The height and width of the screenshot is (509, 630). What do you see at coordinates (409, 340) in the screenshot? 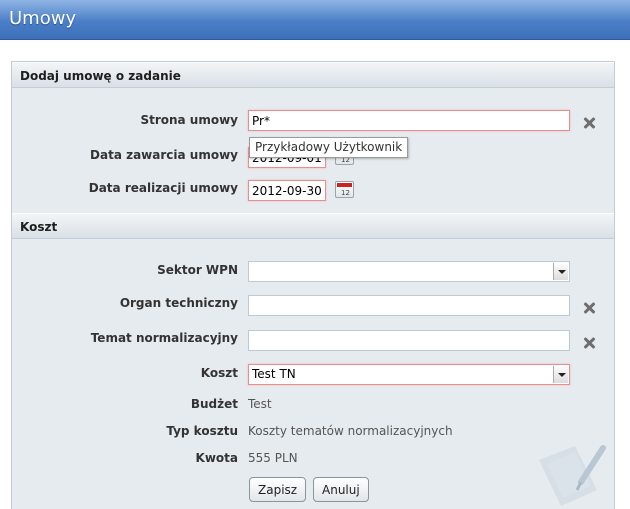
I see `temat-normalizacyjny-input` at bounding box center [409, 340].